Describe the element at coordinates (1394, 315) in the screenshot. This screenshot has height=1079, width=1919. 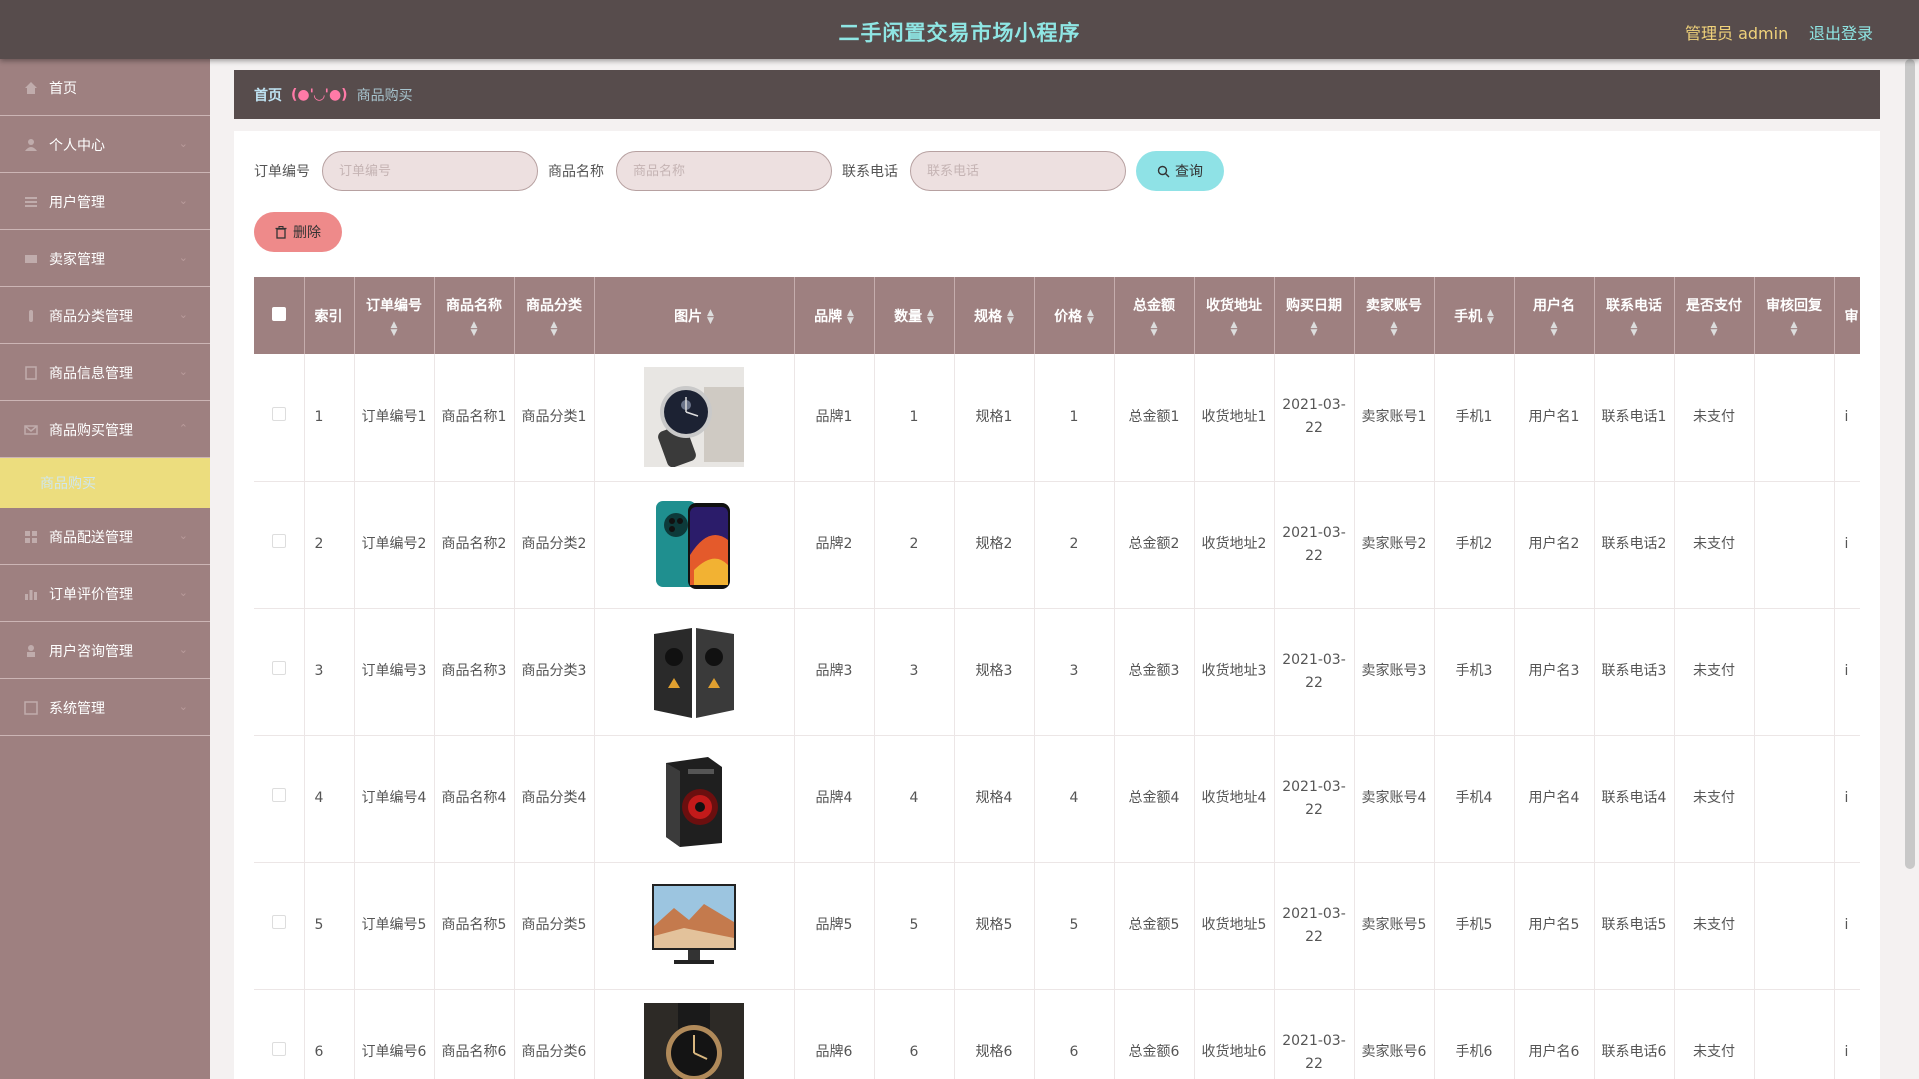
I see `col-seller: 卖家账号 ▲ ▼` at that location.